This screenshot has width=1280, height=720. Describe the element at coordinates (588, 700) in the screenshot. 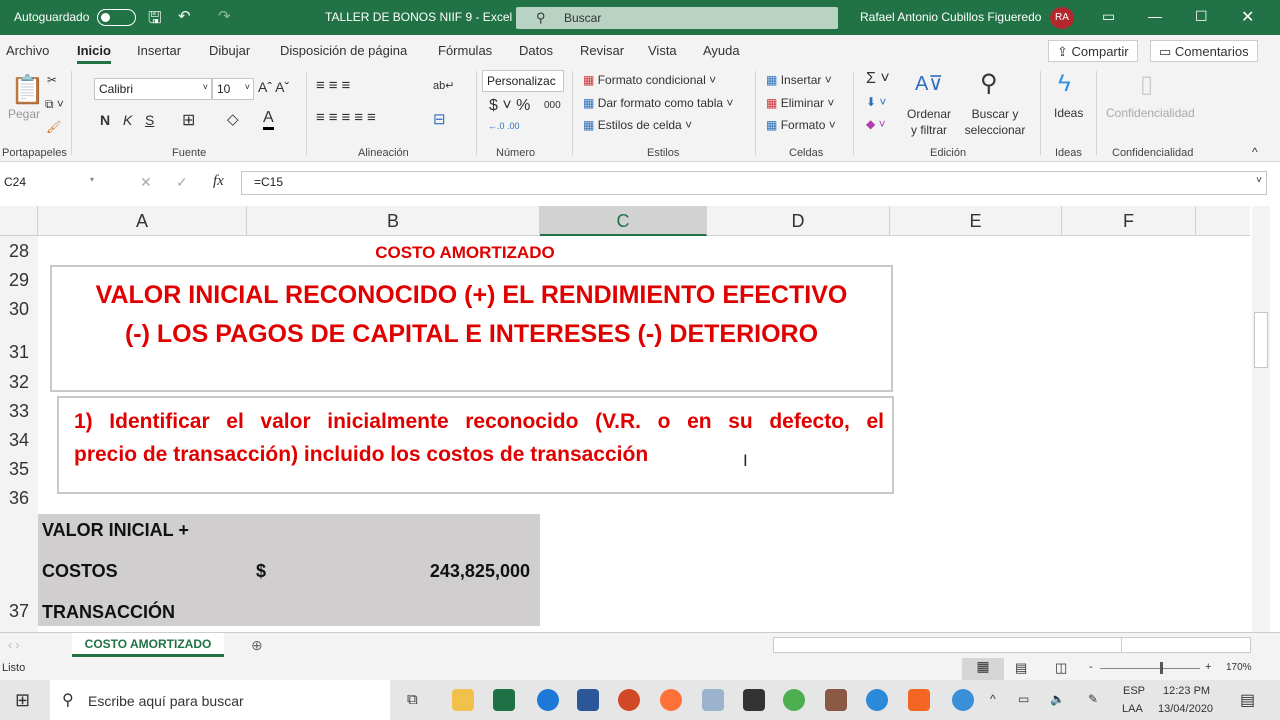

I see `word-icon` at that location.